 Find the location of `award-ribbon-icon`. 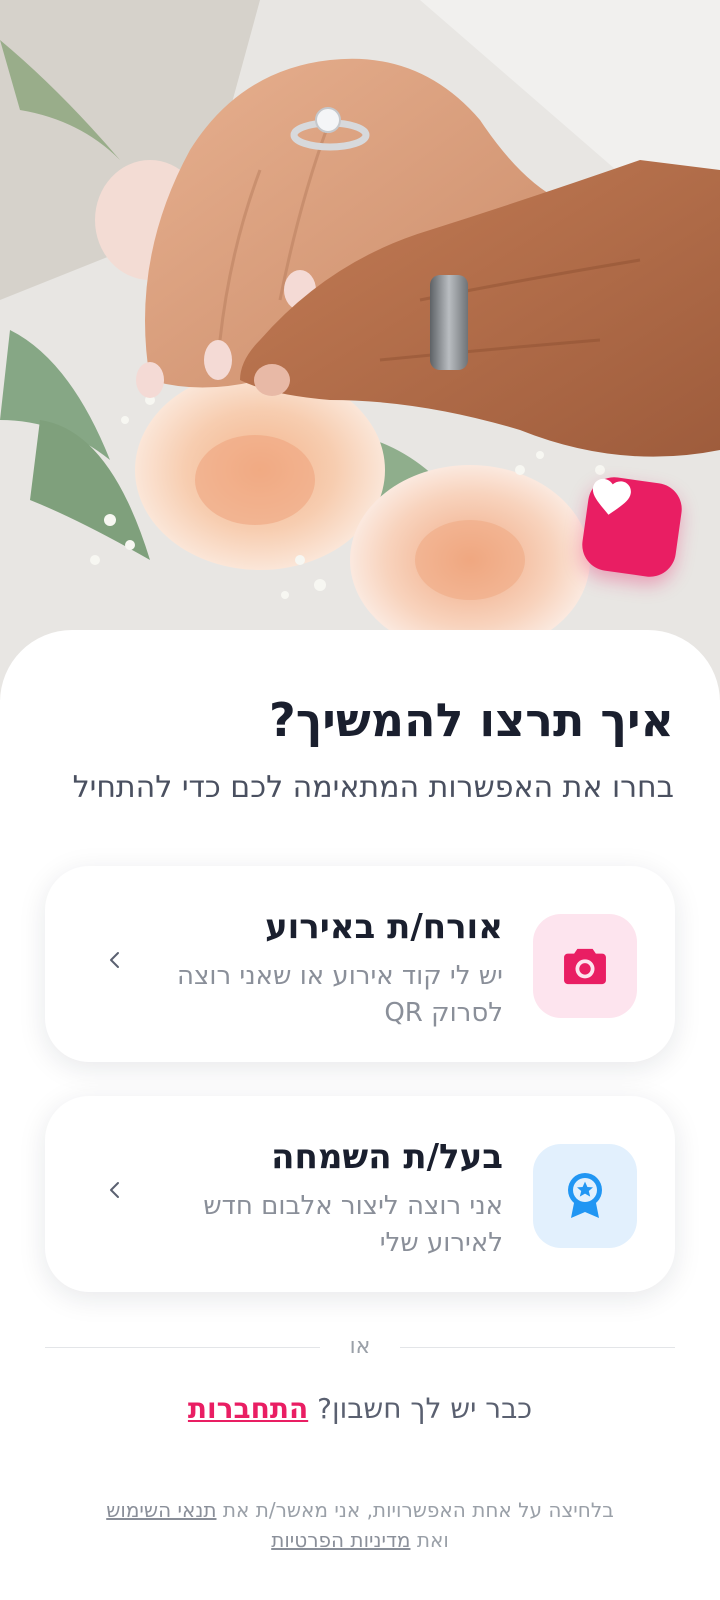

award-ribbon-icon is located at coordinates (585, 1195).